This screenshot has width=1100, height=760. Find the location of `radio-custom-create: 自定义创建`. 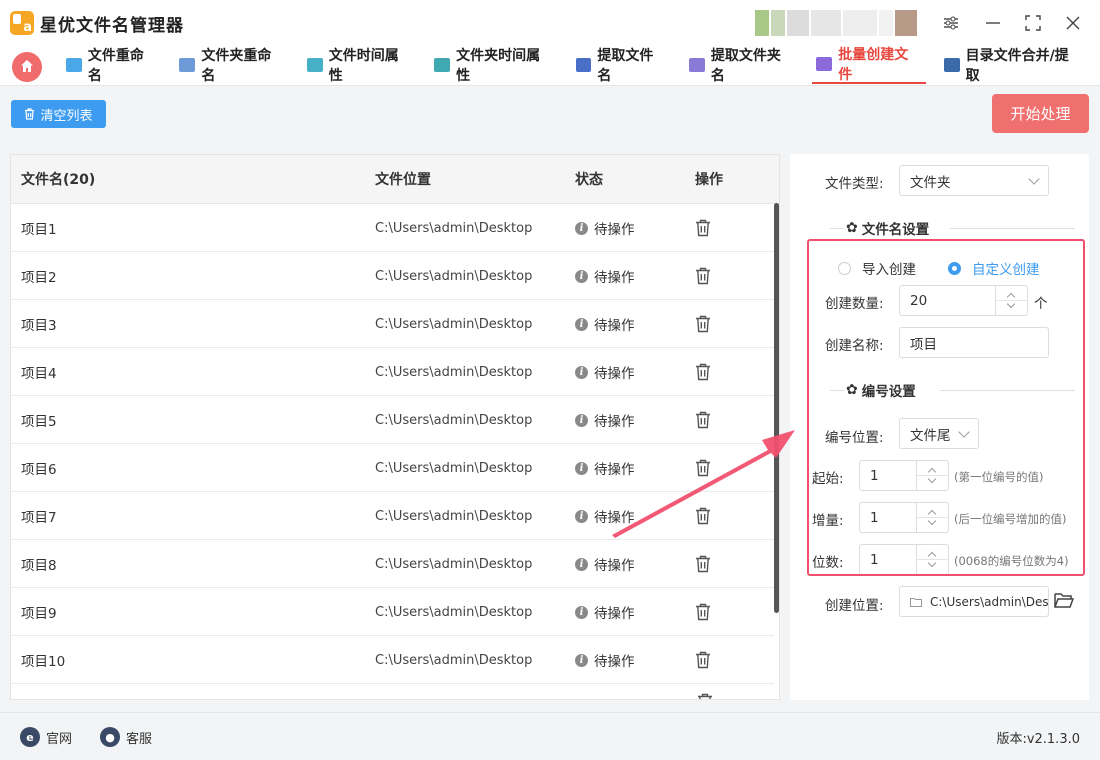

radio-custom-create: 自定义创建 is located at coordinates (994, 268).